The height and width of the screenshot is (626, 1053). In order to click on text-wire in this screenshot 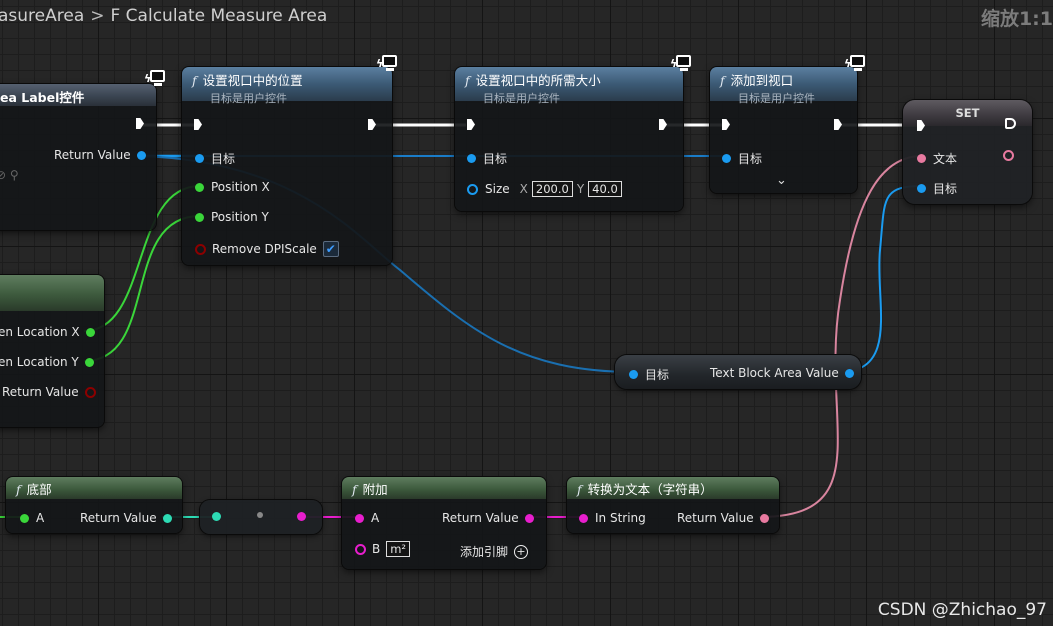, I will do `click(840, 336)`.